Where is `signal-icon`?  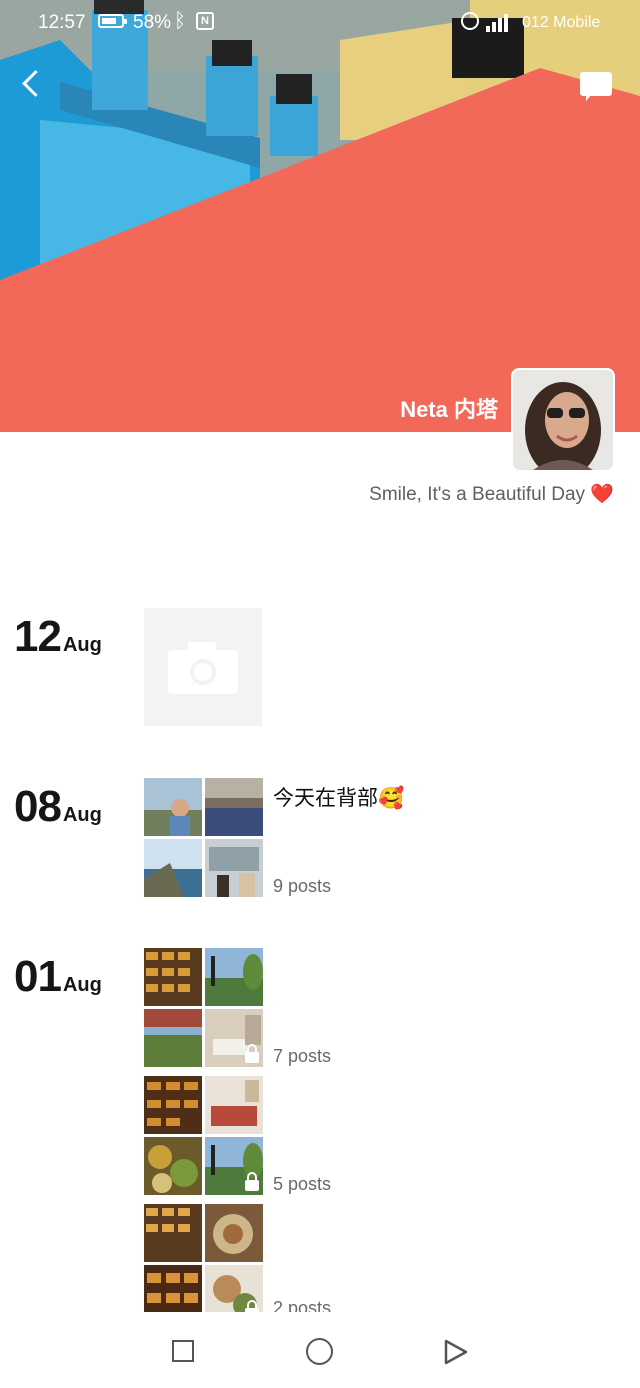 signal-icon is located at coordinates (500, 22).